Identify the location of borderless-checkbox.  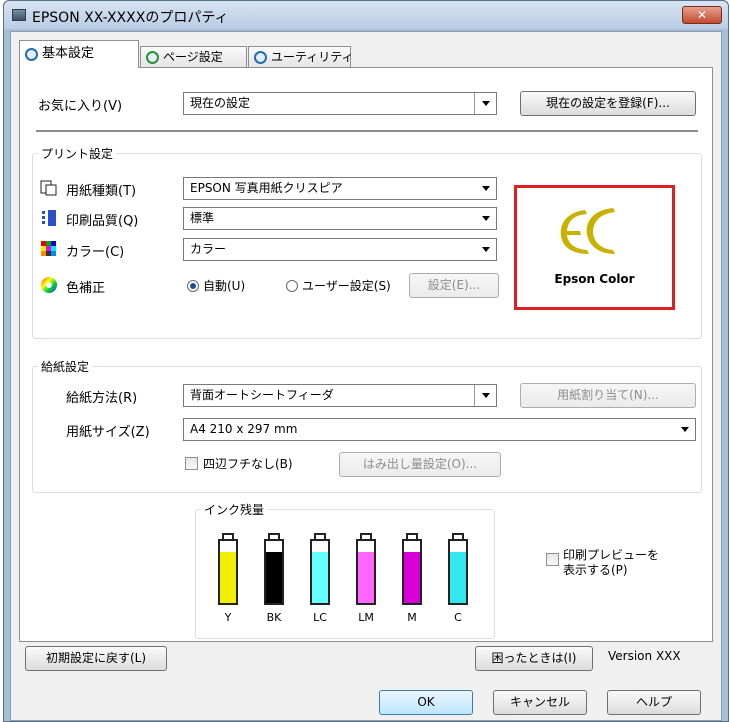
(191, 463).